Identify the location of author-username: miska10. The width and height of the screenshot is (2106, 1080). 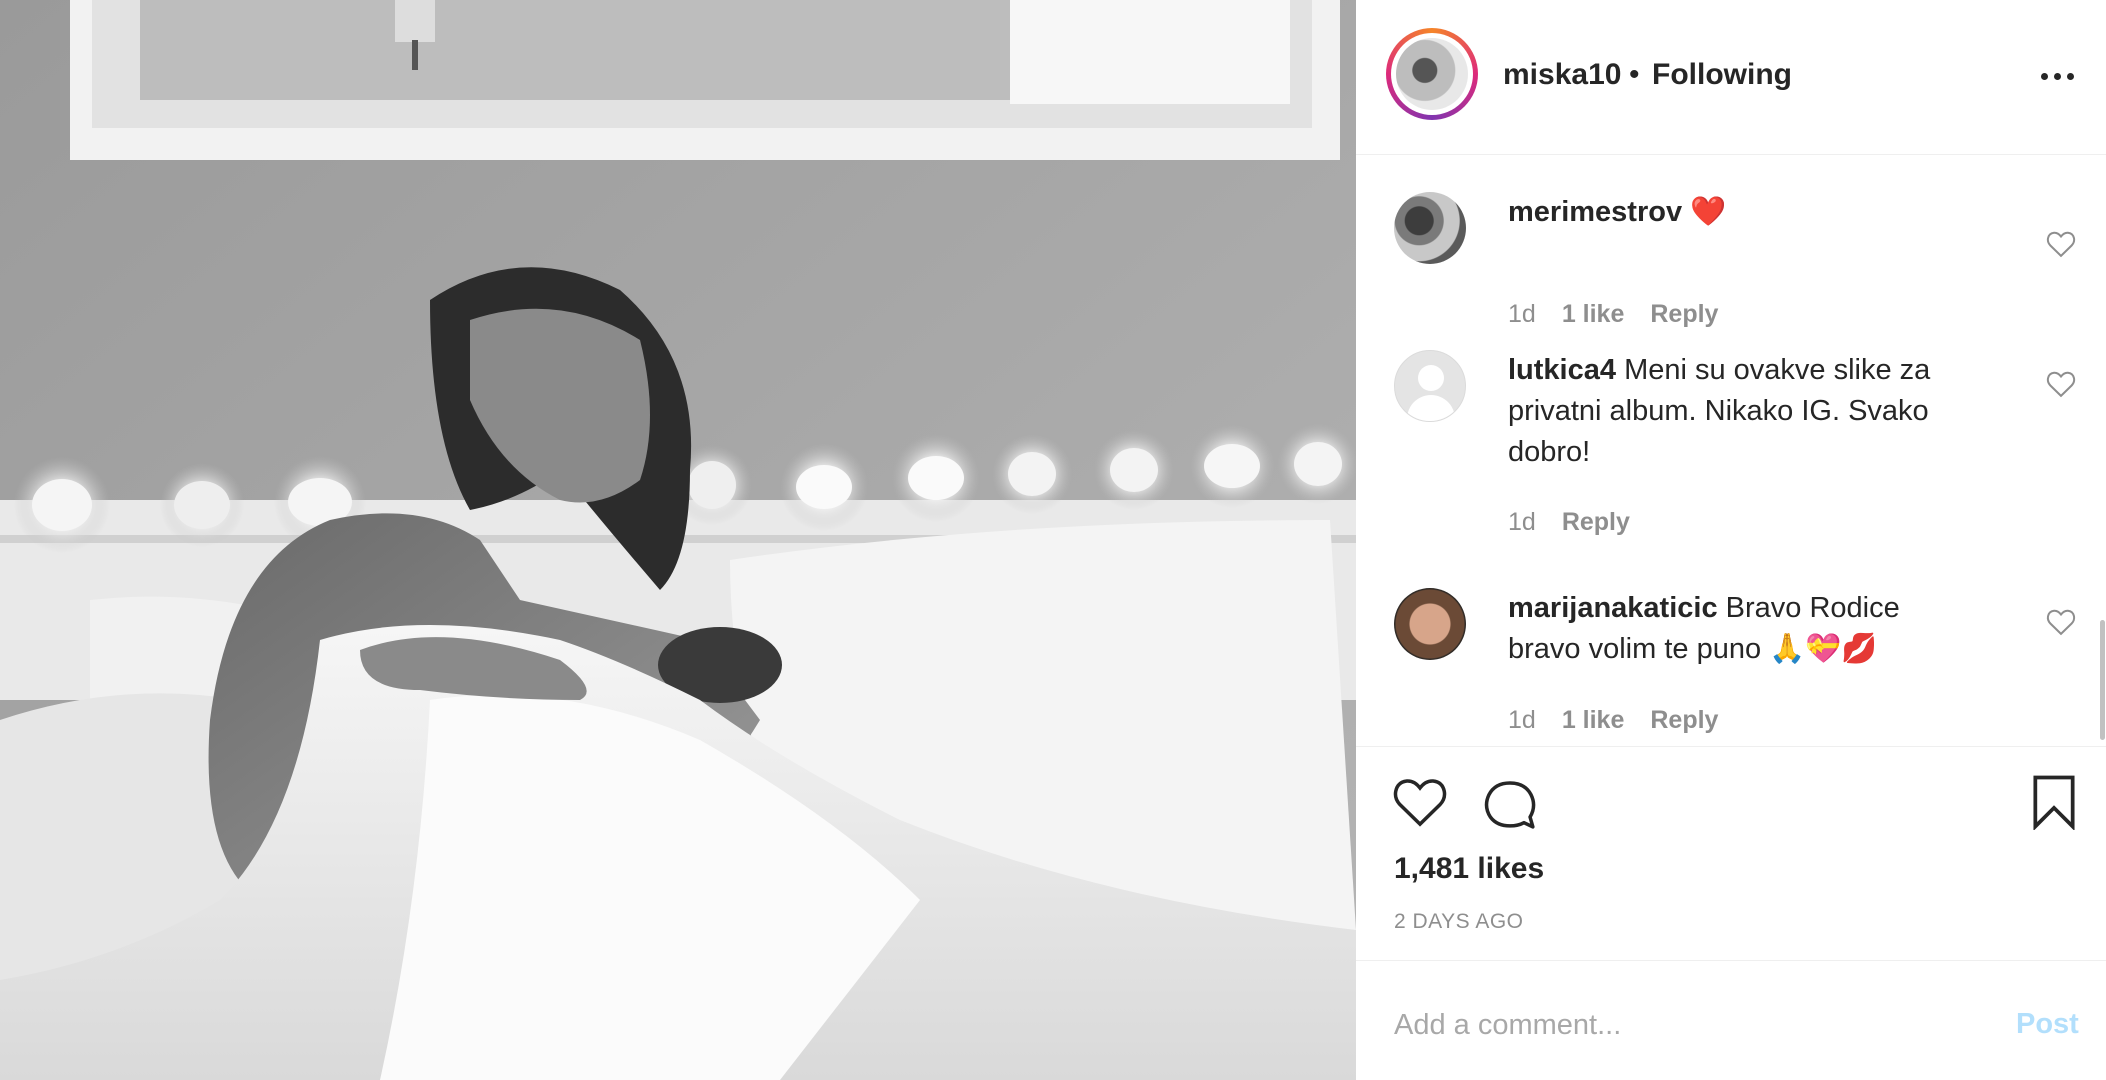
(1562, 75).